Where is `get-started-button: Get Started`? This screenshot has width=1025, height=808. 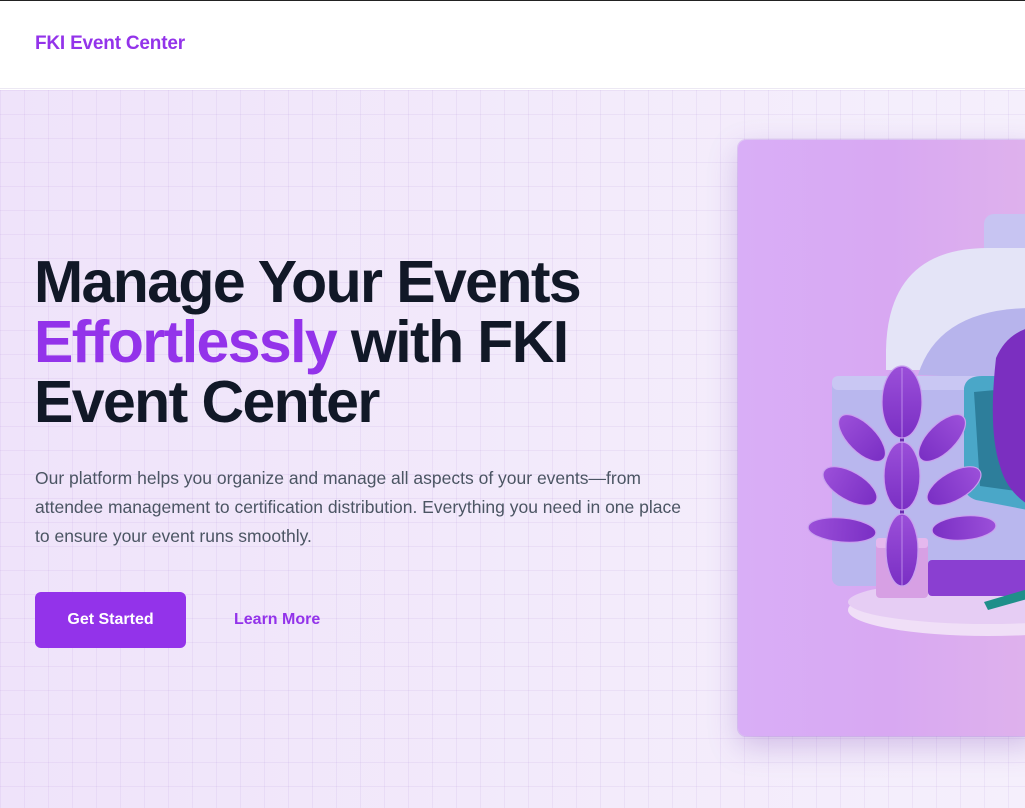 get-started-button: Get Started is located at coordinates (110, 620).